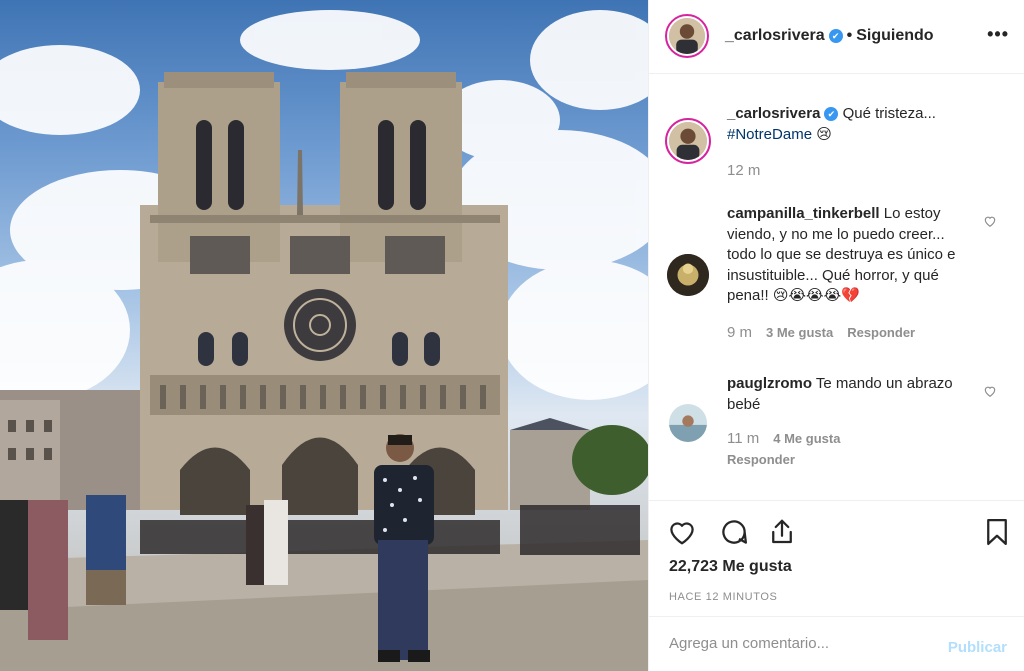  Describe the element at coordinates (852, 394) in the screenshot. I see `comment-text: pauglzromo Te mando un abrazo bebé` at that location.